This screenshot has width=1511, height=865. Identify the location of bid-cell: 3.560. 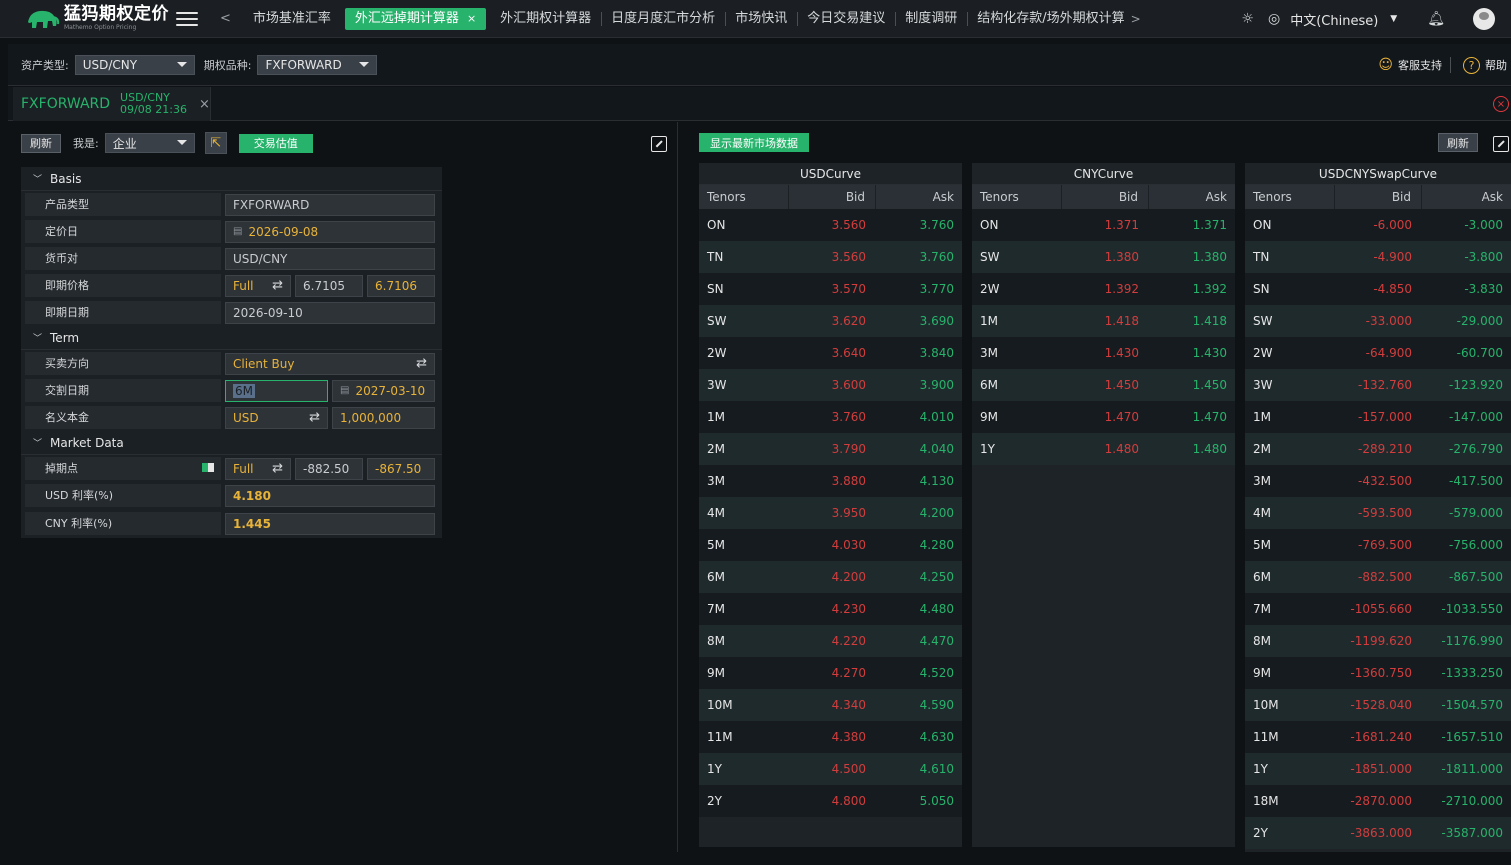
(848, 257).